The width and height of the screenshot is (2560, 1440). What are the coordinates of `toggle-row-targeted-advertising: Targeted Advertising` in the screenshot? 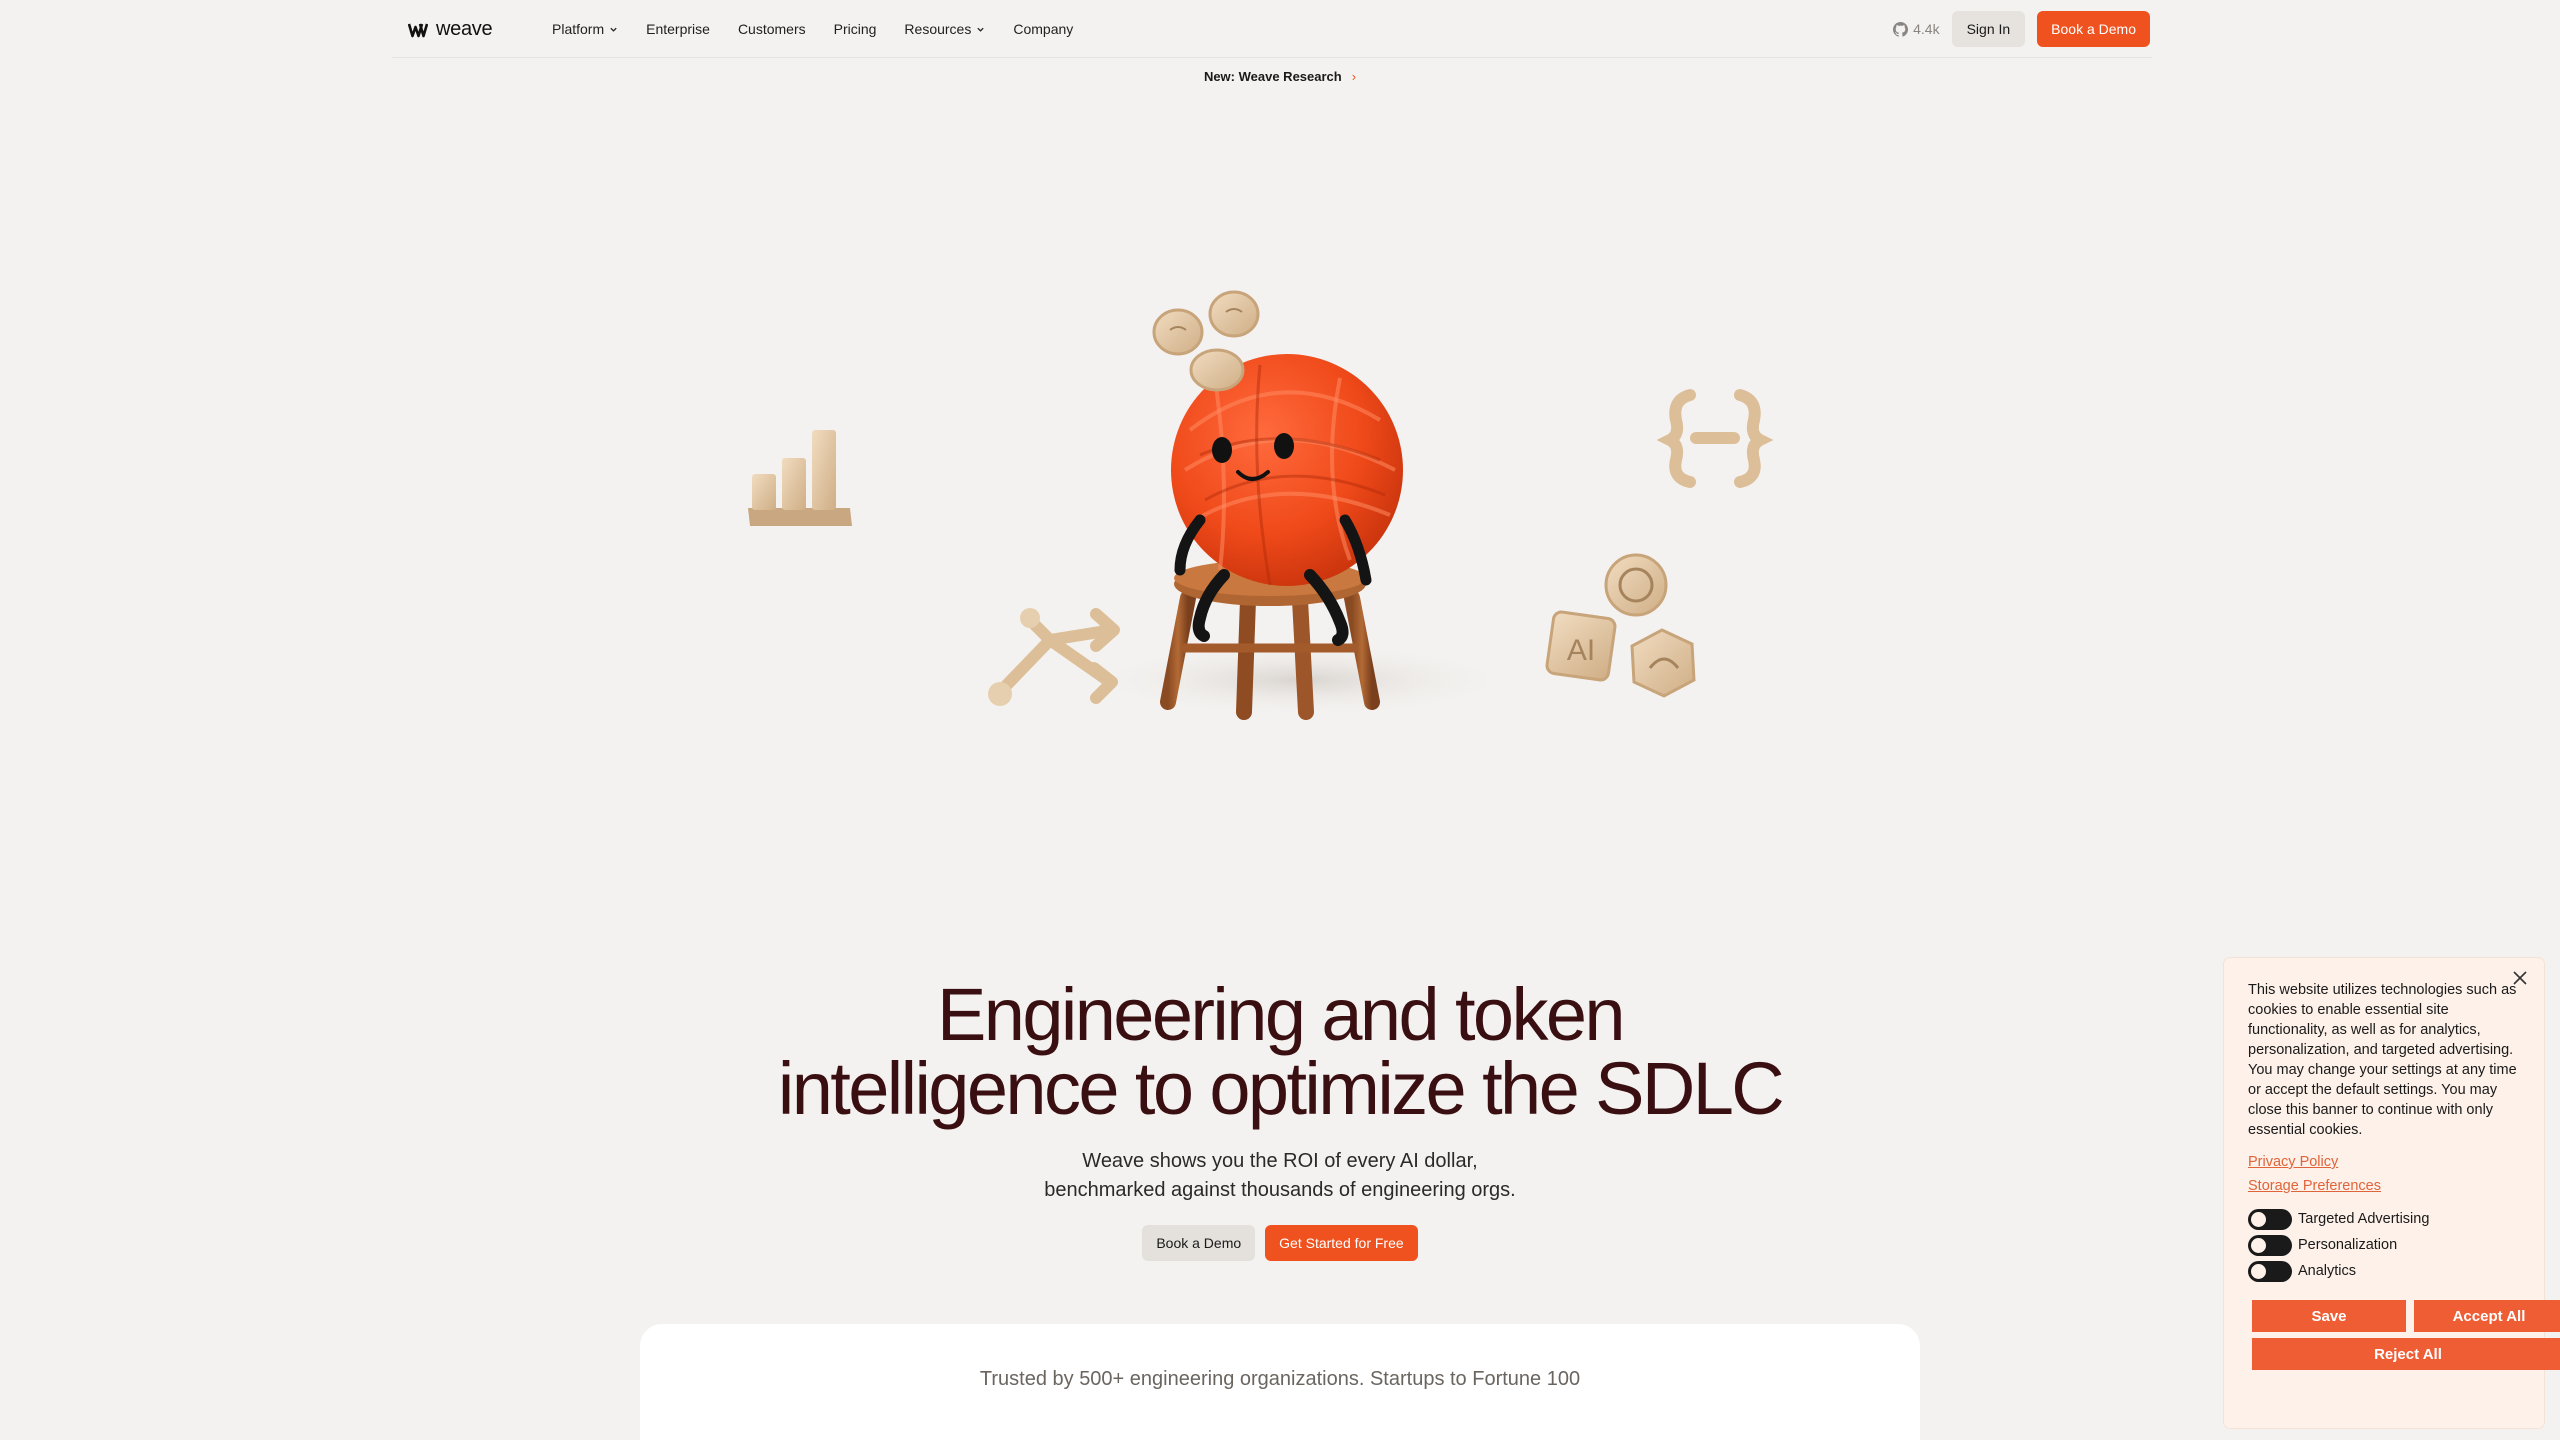 It's located at (2384, 1219).